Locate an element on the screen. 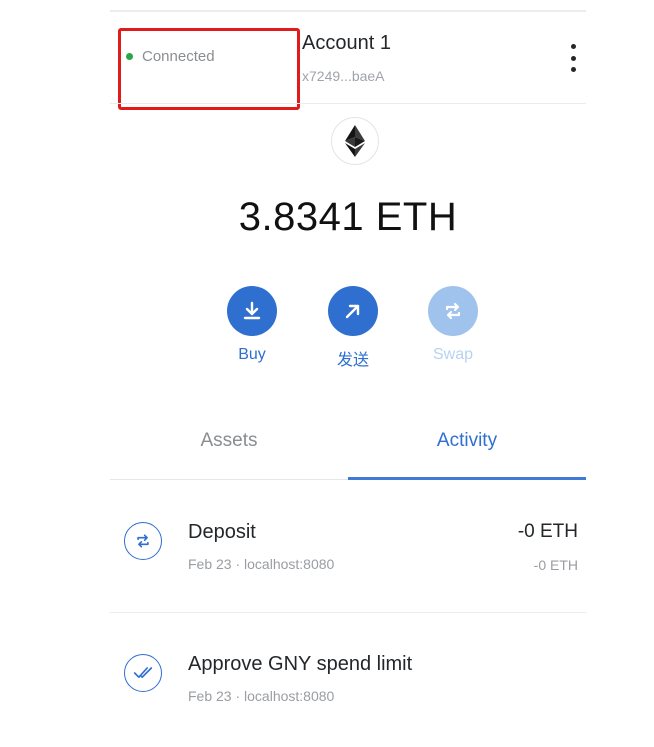 Image resolution: width=654 pixels, height=747 pixels. account-name: Account 1 is located at coordinates (346, 43).